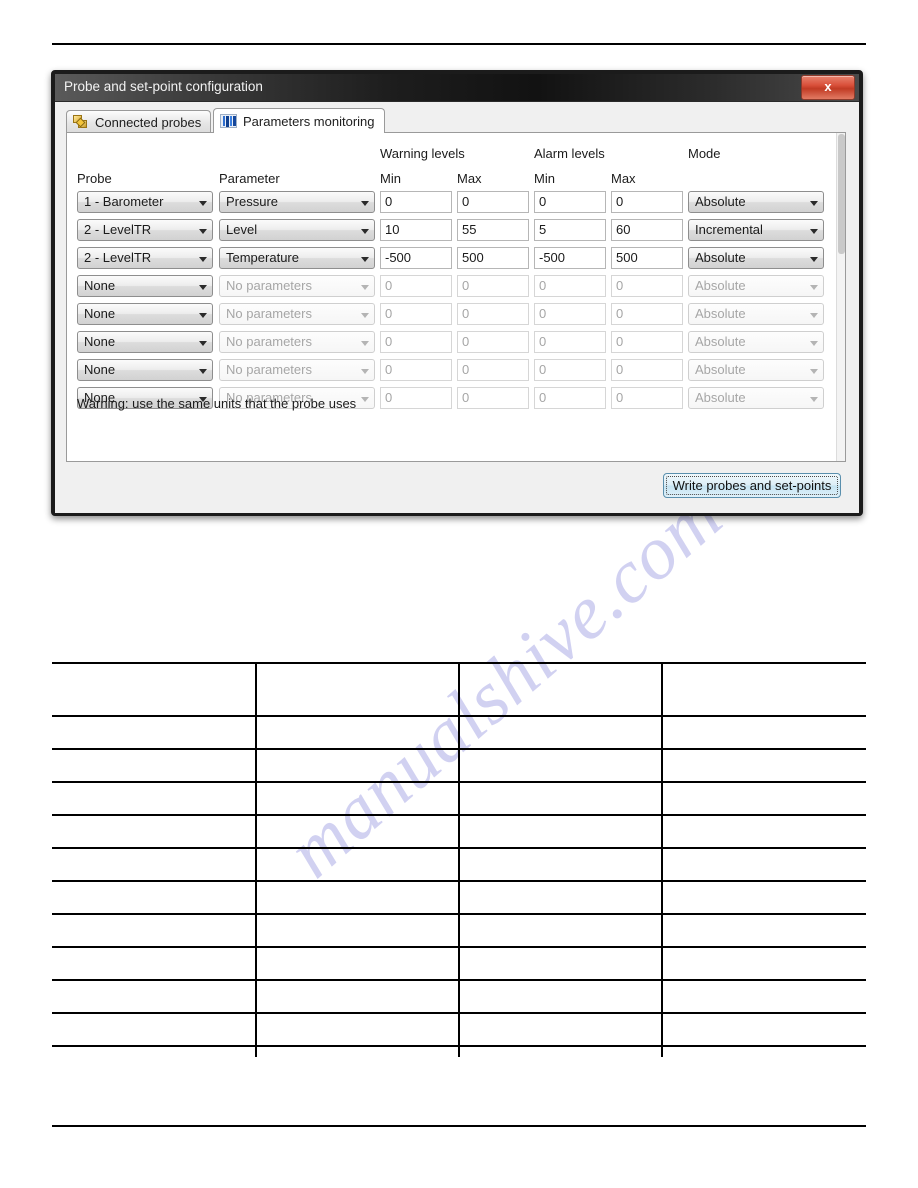  Describe the element at coordinates (570, 314) in the screenshot. I see `alarm-min-input-4: 0` at that location.